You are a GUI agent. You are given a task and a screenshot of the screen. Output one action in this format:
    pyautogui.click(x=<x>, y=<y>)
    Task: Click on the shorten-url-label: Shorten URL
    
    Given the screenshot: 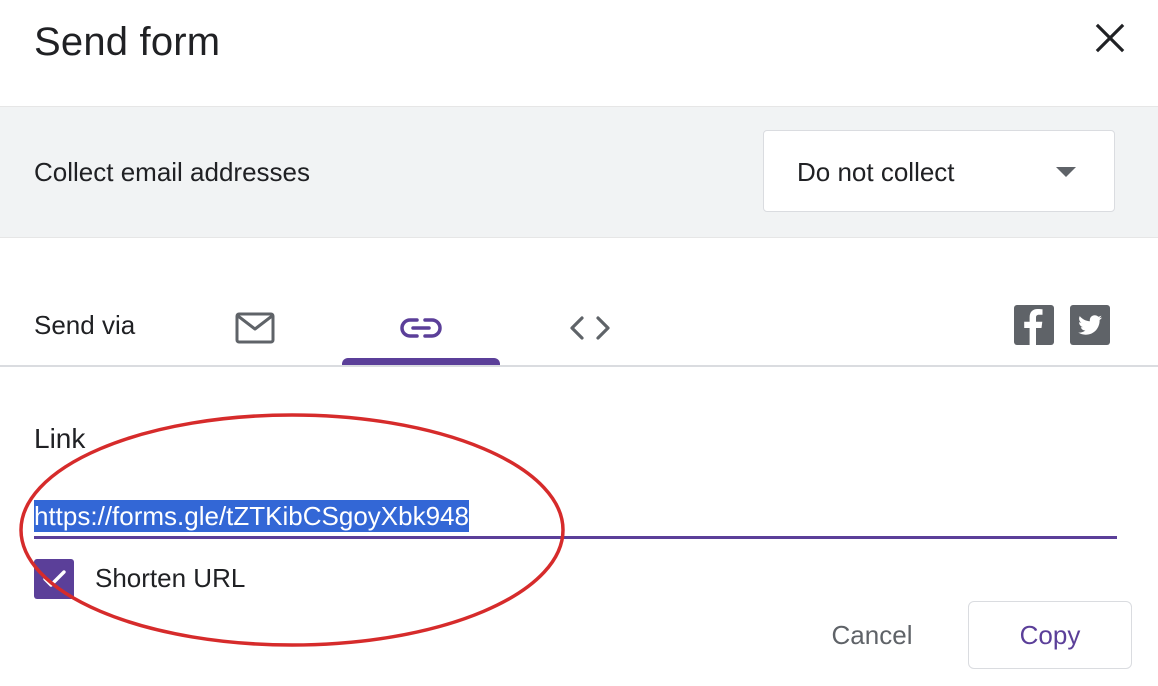 What is the action you would take?
    pyautogui.click(x=170, y=578)
    